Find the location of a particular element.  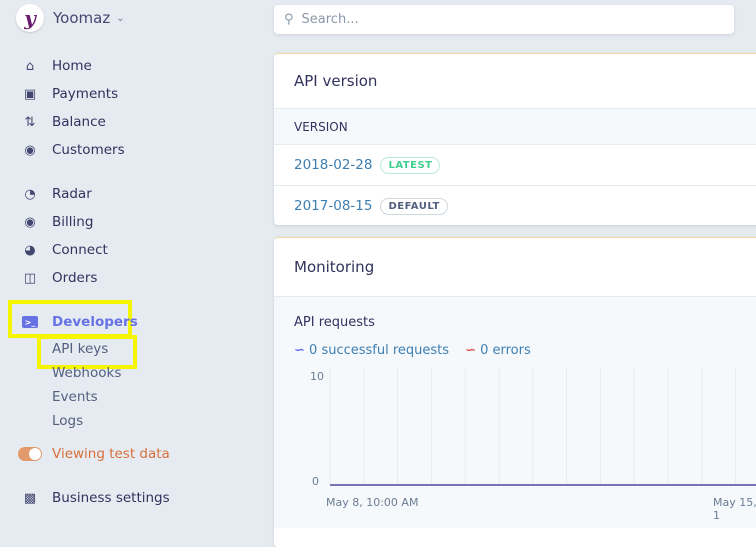

account-logo: y is located at coordinates (30, 18).